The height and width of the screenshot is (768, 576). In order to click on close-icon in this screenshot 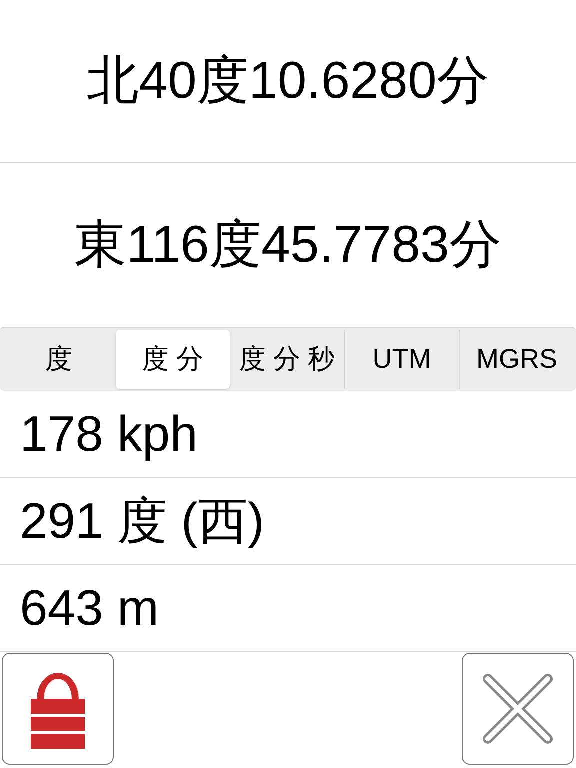, I will do `click(518, 709)`.